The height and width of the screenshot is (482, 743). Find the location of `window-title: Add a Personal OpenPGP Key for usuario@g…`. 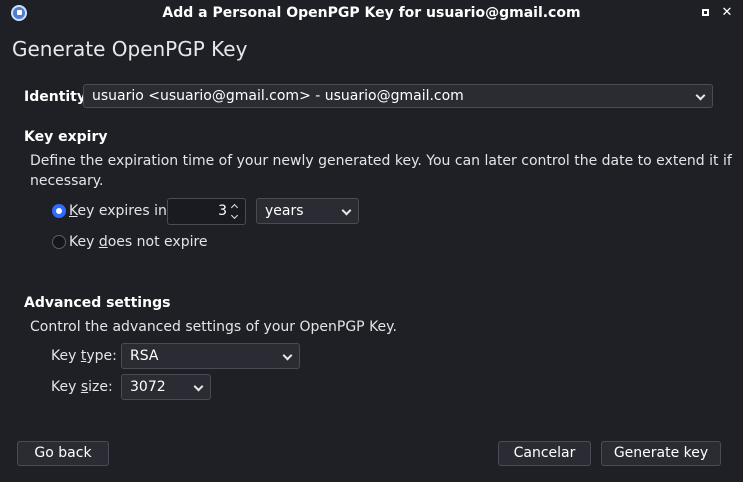

window-title: Add a Personal OpenPGP Key for usuario@g… is located at coordinates (371, 13).